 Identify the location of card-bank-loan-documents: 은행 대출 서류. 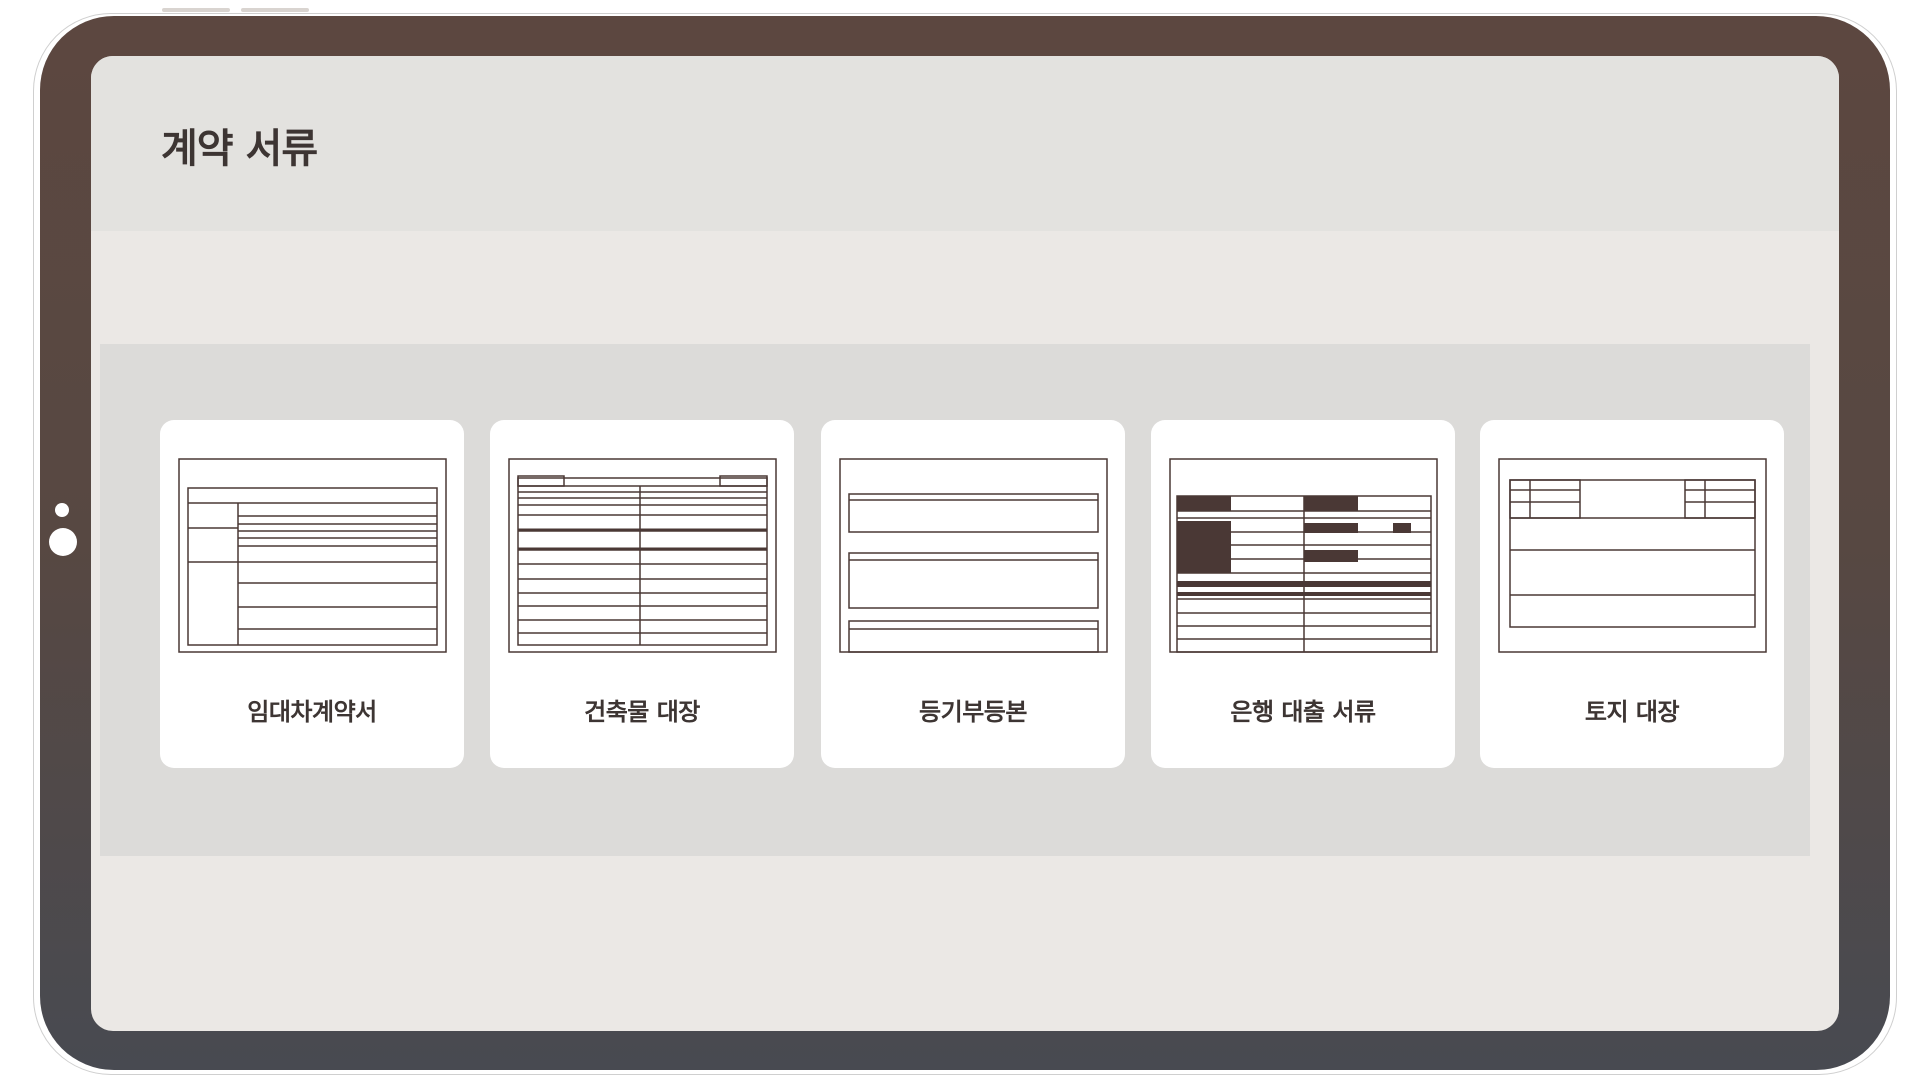
(1303, 594).